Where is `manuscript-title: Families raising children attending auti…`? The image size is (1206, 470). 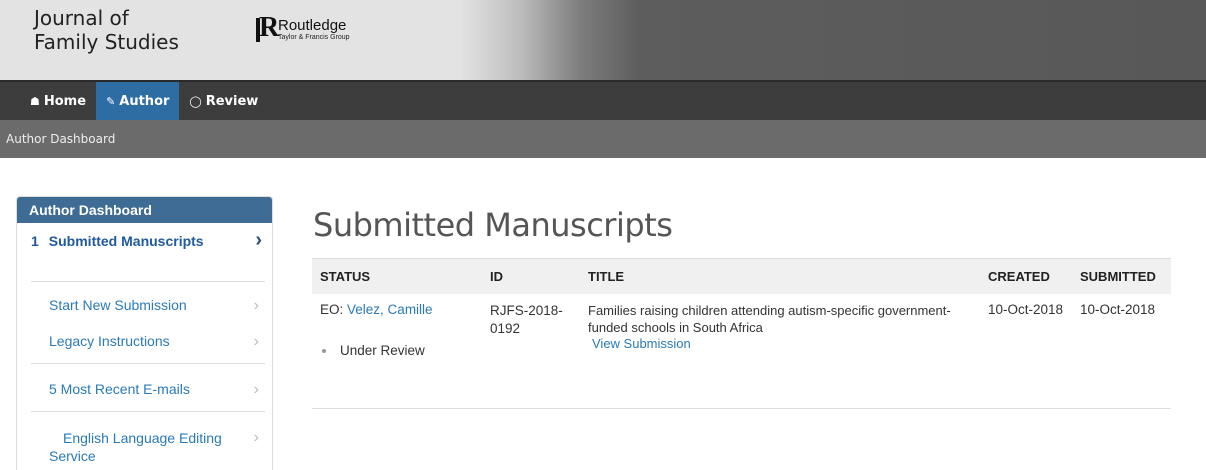 manuscript-title: Families raising children attending auti… is located at coordinates (769, 318).